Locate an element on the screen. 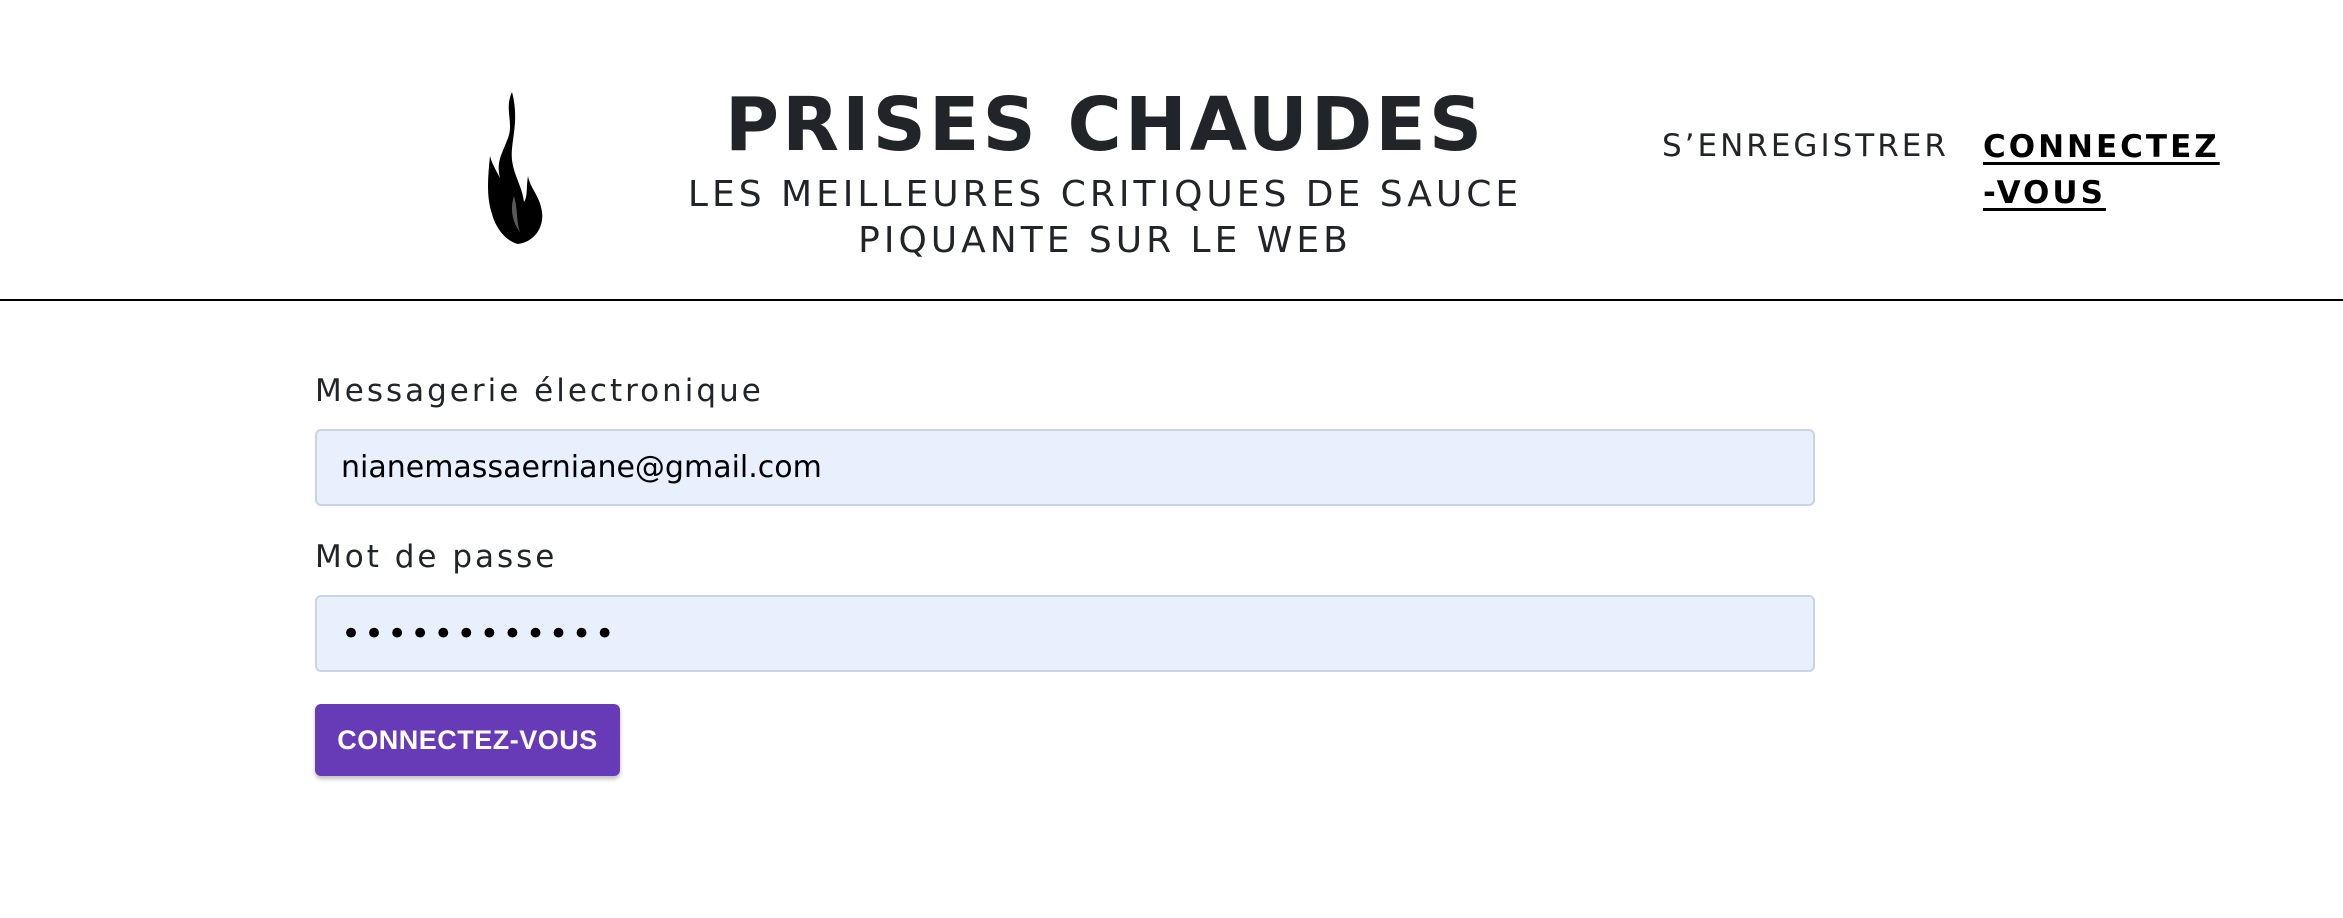 The height and width of the screenshot is (918, 2343). nav-login-link: CONNECTEZ-VOUS is located at coordinates (2108, 170).